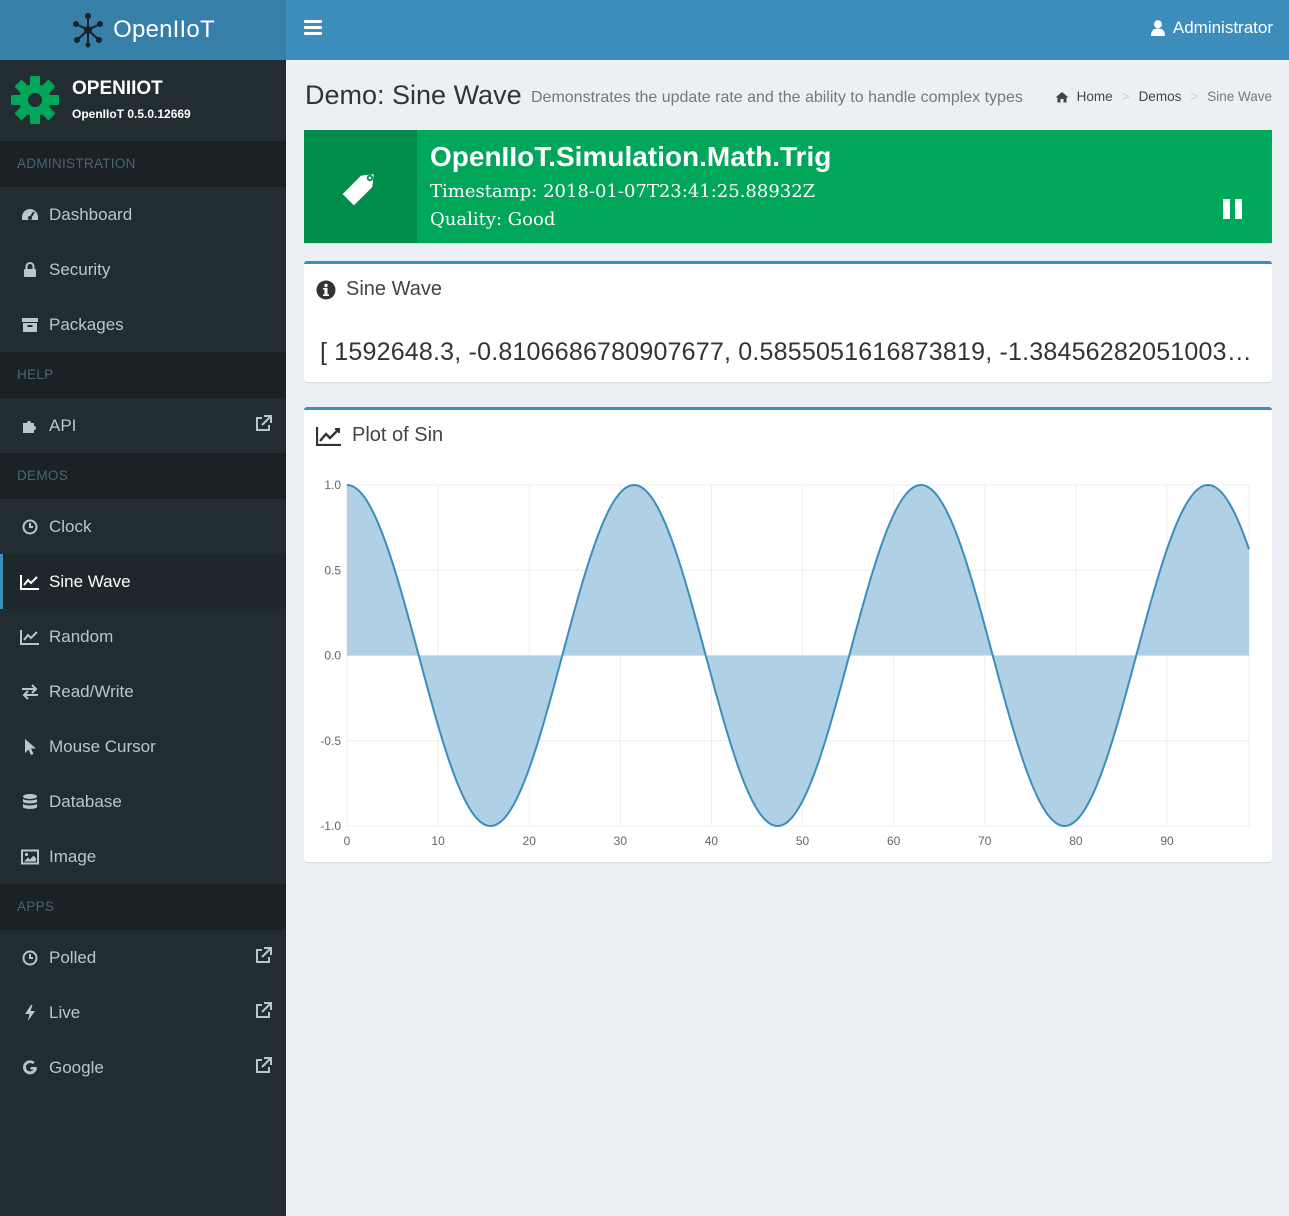  What do you see at coordinates (1239, 96) in the screenshot?
I see `breadcrumb-current: Sine Wave` at bounding box center [1239, 96].